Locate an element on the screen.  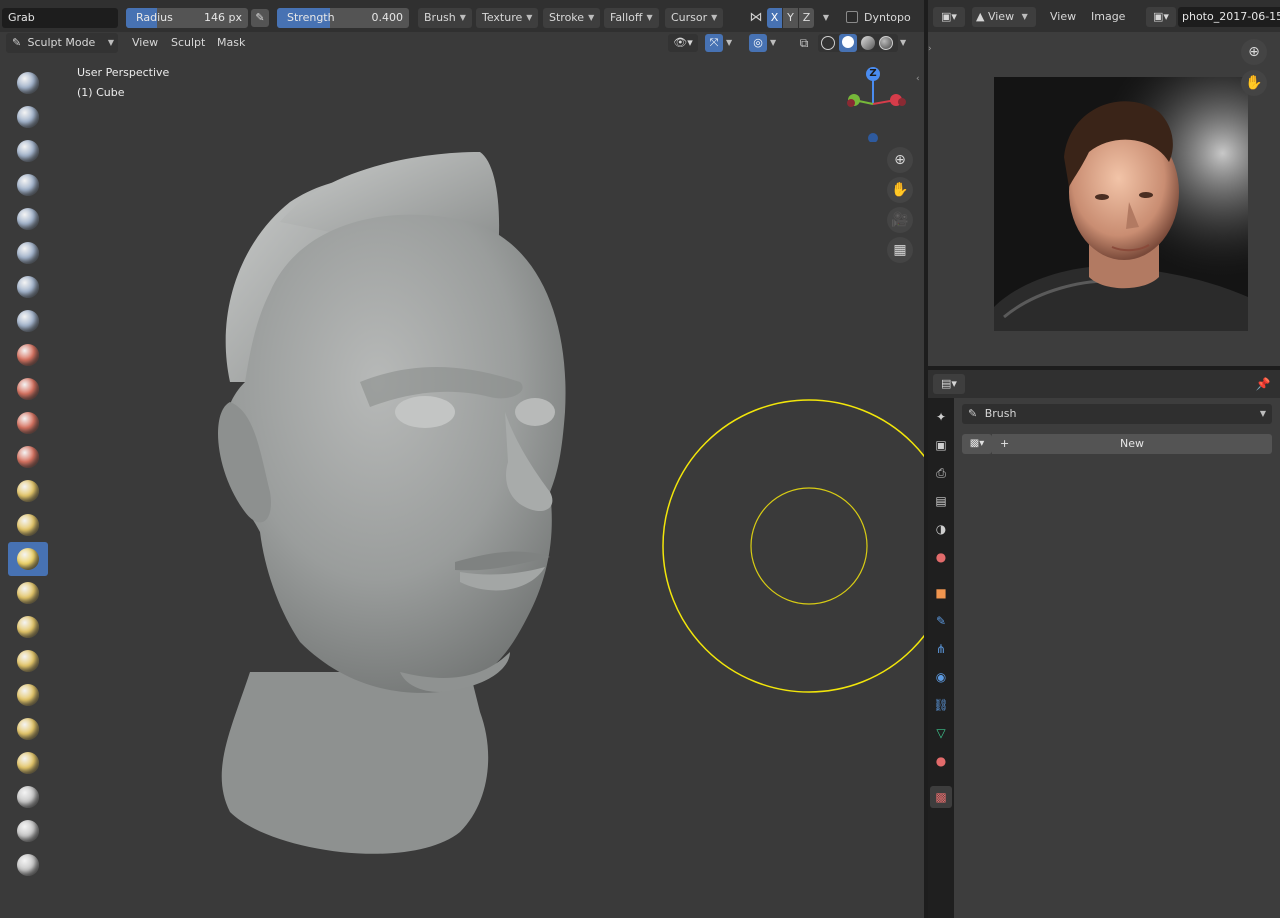
material-tab-icon: ● is located at coordinates (941, 761).